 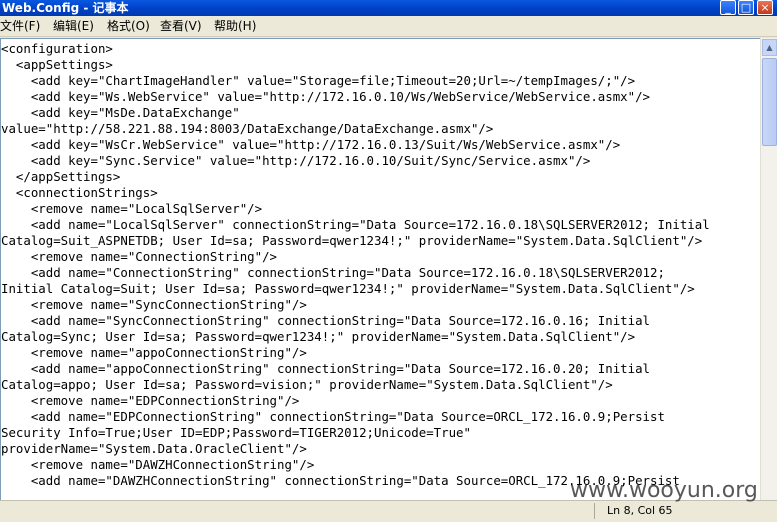 I want to click on editor-line: <remove name="ConnectionString"/>, so click(x=139, y=256).